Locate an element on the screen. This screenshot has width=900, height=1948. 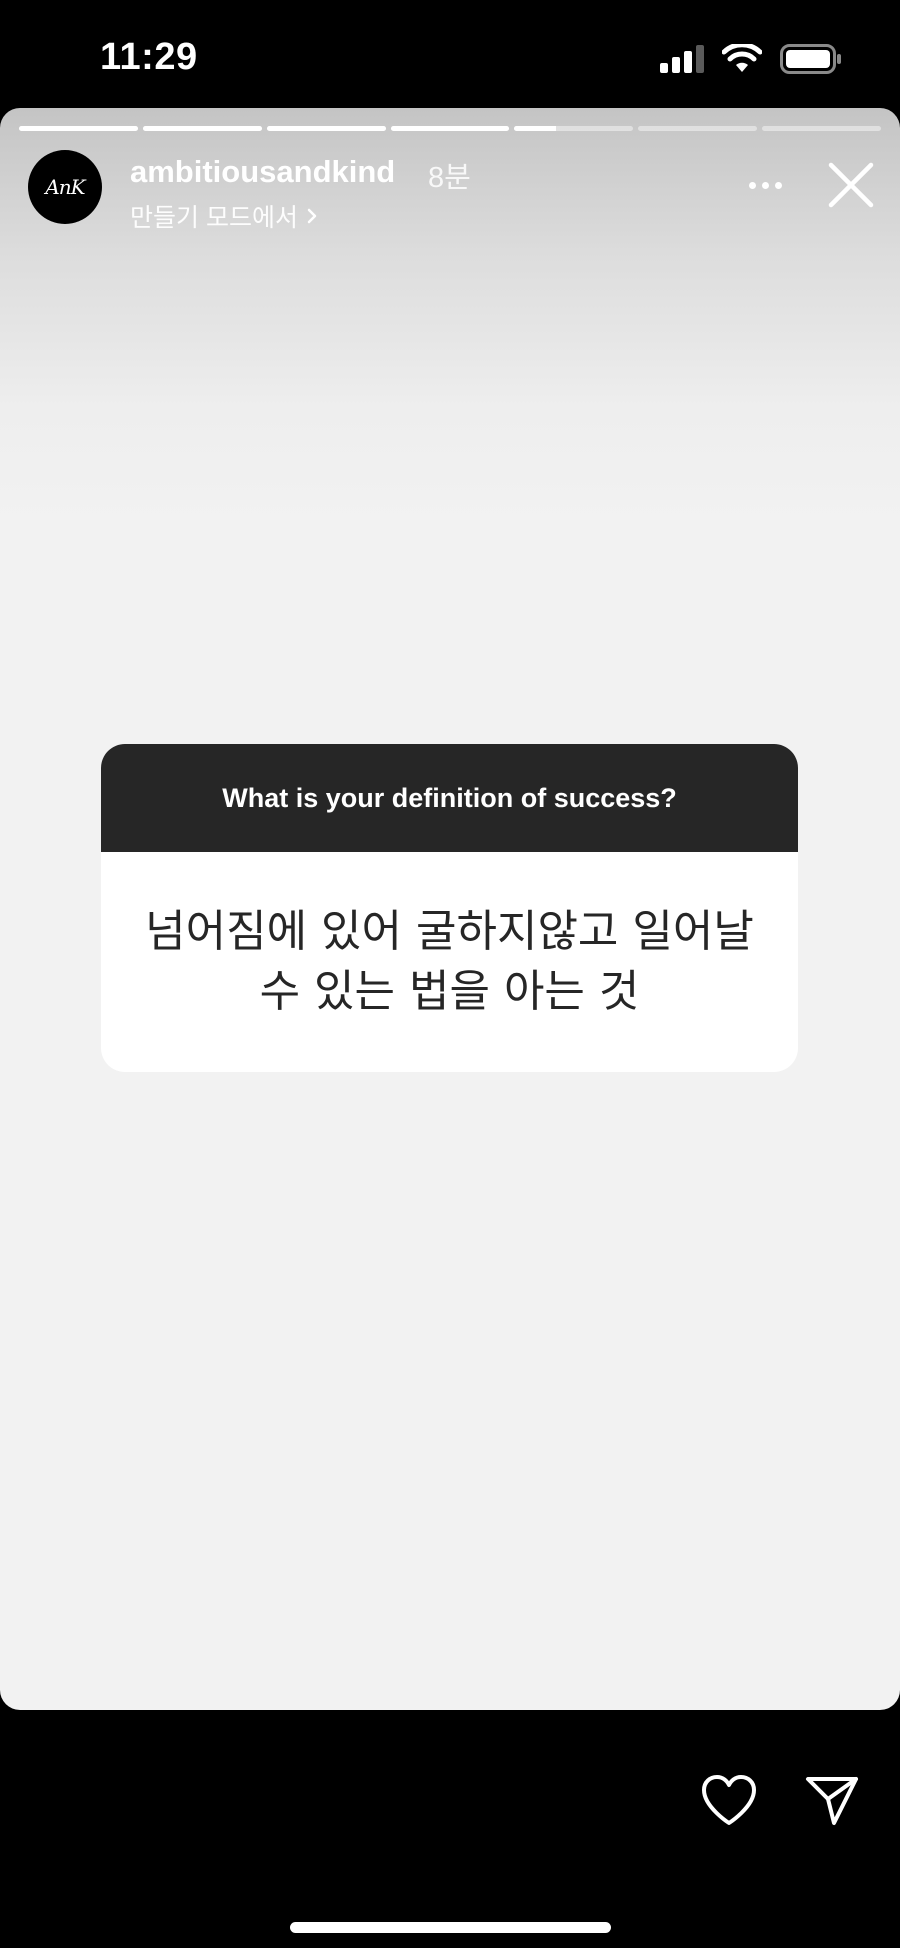
status-bar: 11:29 is located at coordinates (450, 55).